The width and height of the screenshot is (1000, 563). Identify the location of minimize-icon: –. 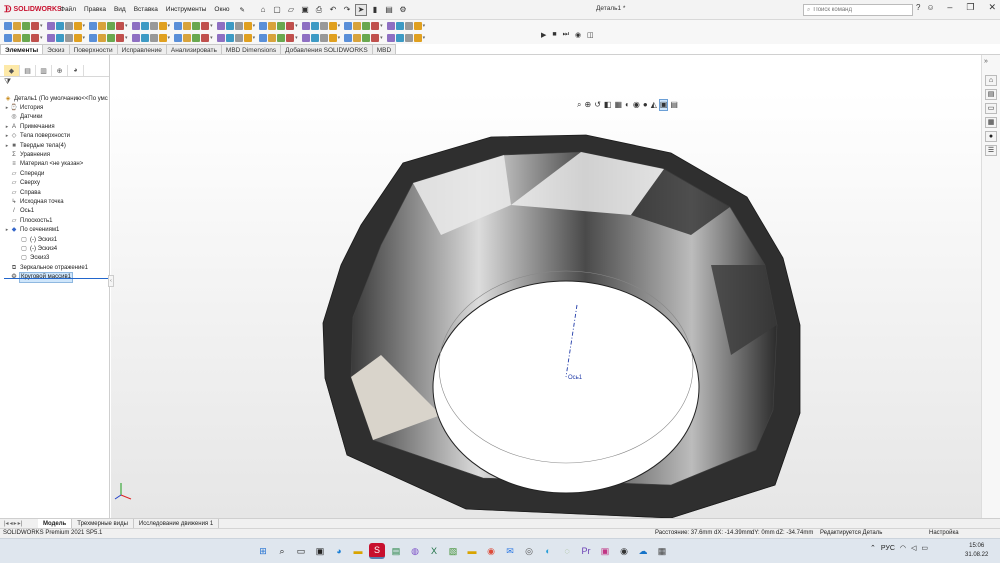
(949, 7).